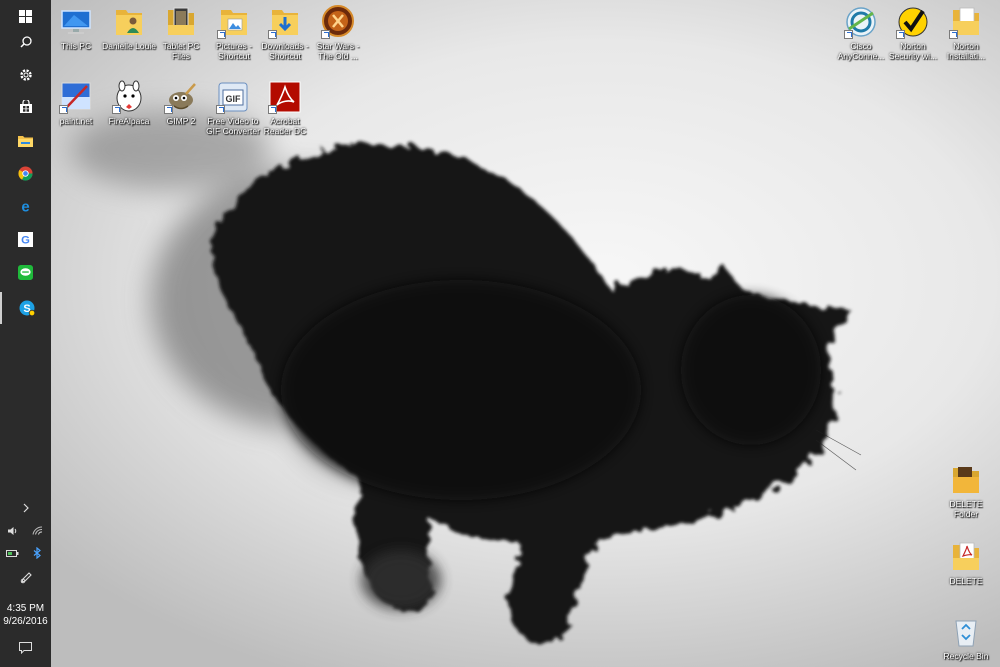 This screenshot has width=1000, height=667. I want to click on edge-button: e, so click(25, 206).